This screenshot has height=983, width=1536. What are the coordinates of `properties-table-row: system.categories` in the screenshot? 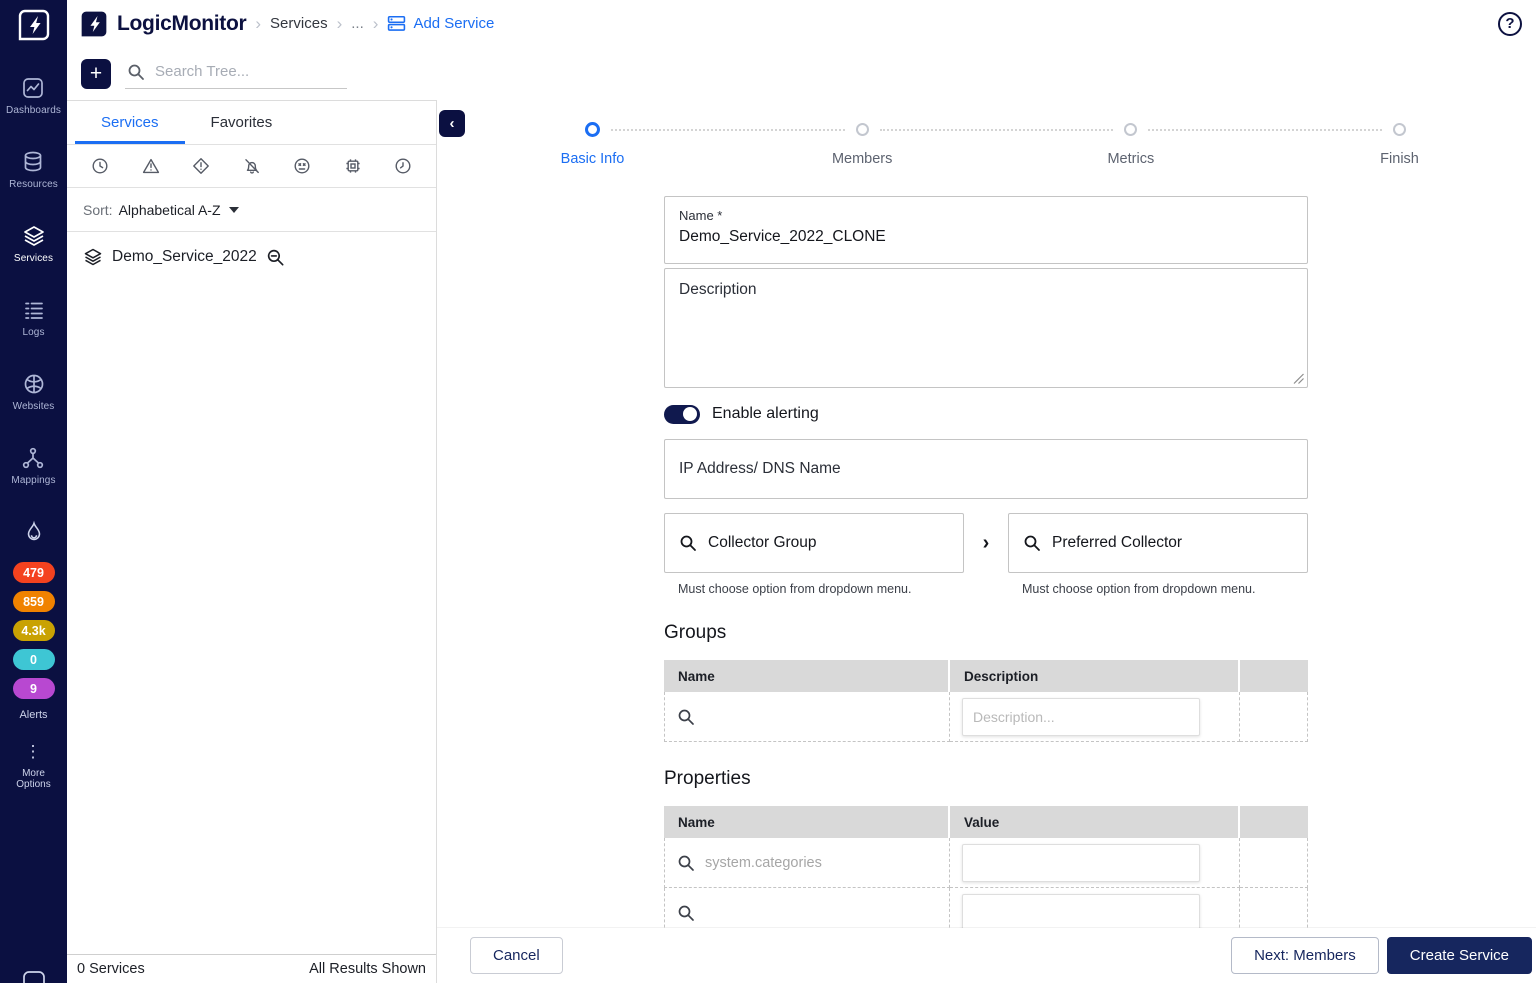 It's located at (986, 863).